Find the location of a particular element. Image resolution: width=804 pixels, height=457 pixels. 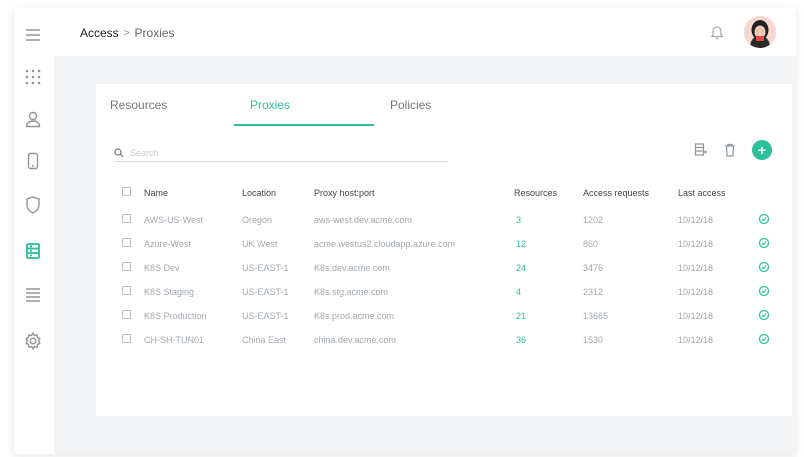

proxy-access-requests: 3476 is located at coordinates (593, 268).